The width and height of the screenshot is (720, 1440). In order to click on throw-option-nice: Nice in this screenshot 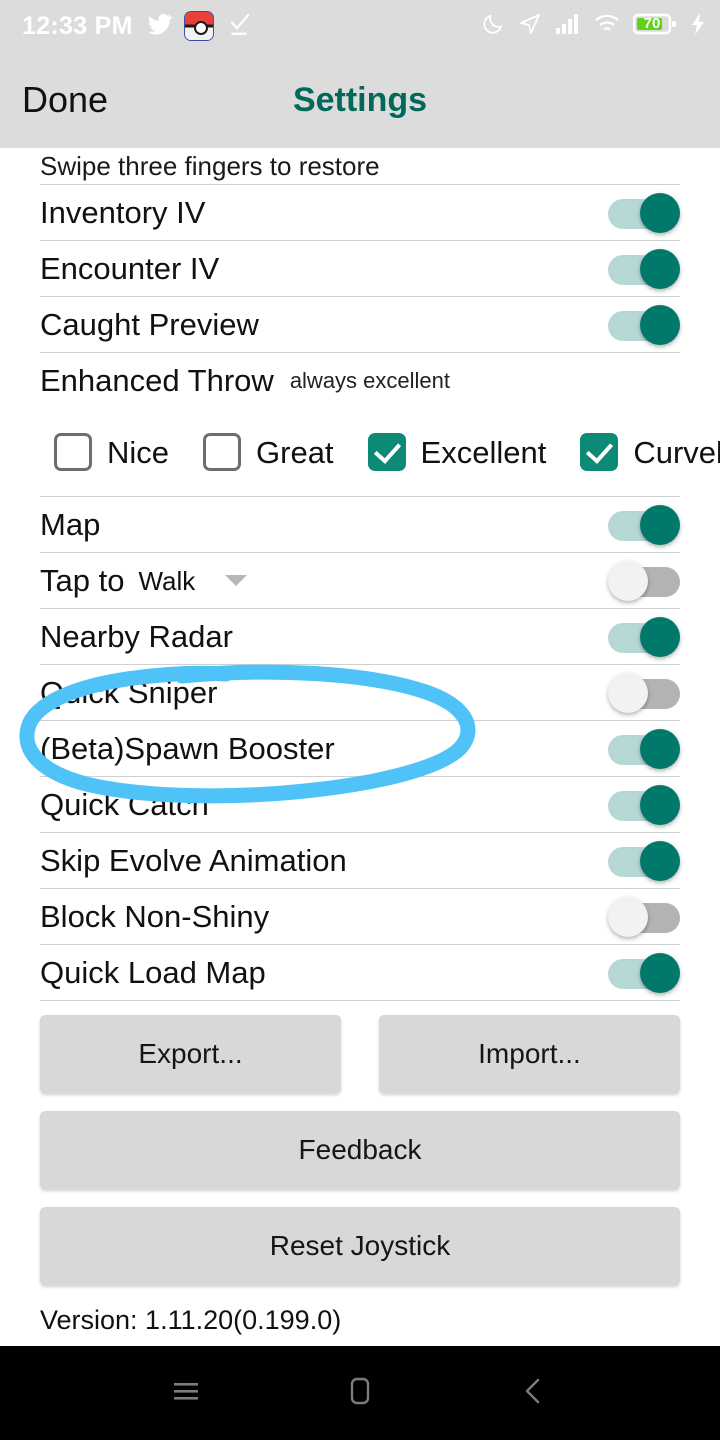, I will do `click(111, 452)`.